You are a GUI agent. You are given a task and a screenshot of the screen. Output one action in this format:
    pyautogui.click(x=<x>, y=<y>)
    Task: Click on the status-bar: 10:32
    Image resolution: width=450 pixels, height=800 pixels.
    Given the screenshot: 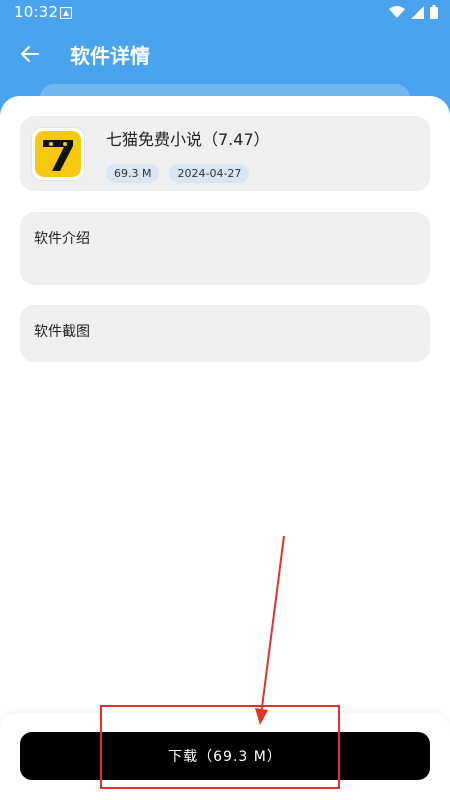 What is the action you would take?
    pyautogui.click(x=225, y=12)
    